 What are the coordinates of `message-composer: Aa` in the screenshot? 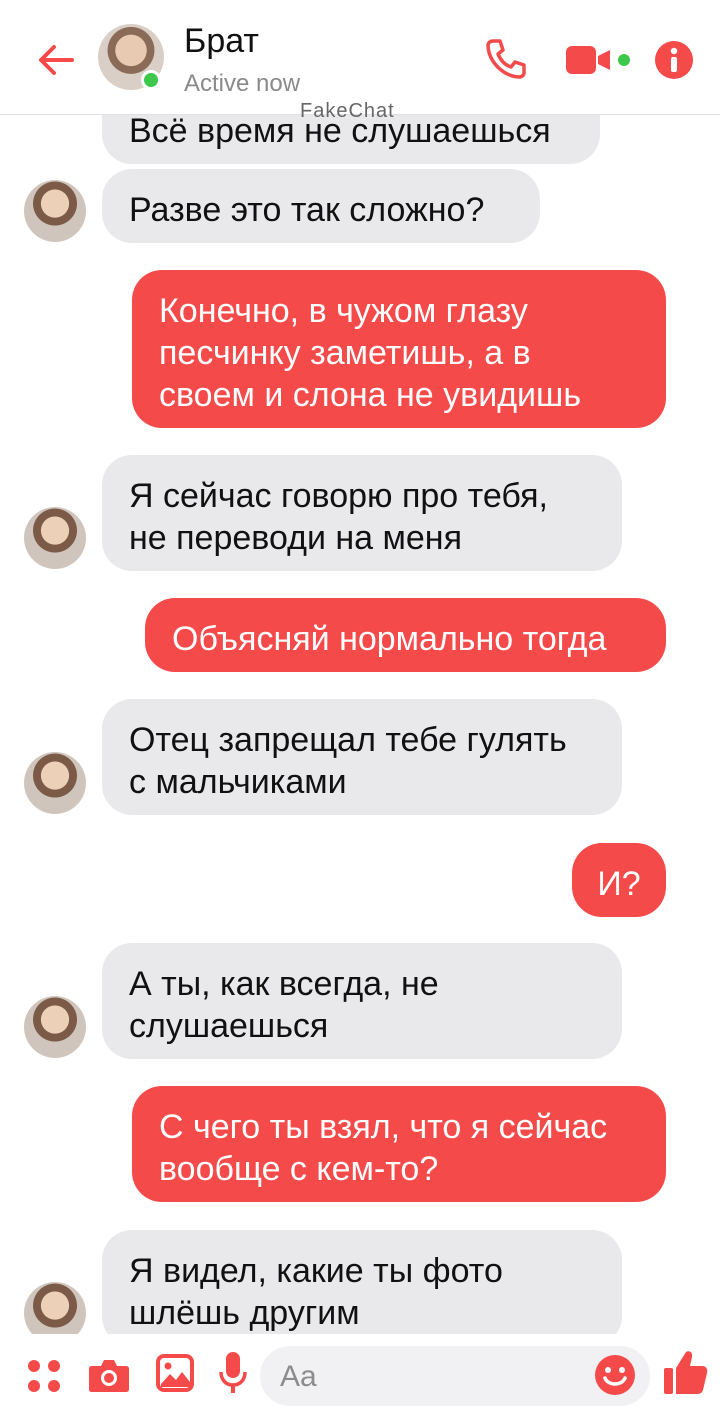 It's located at (360, 1374).